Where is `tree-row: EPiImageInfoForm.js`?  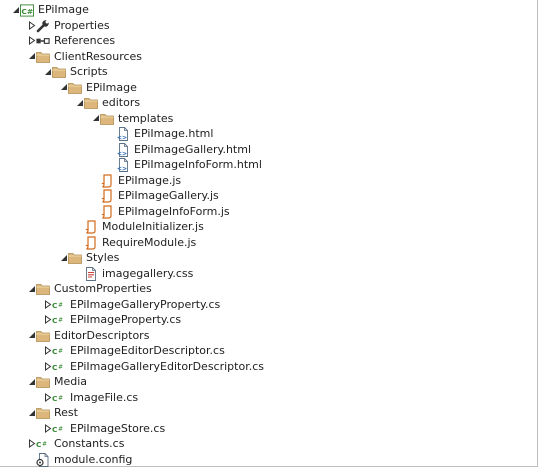 tree-row: EPiImageInfoForm.js is located at coordinates (268, 212).